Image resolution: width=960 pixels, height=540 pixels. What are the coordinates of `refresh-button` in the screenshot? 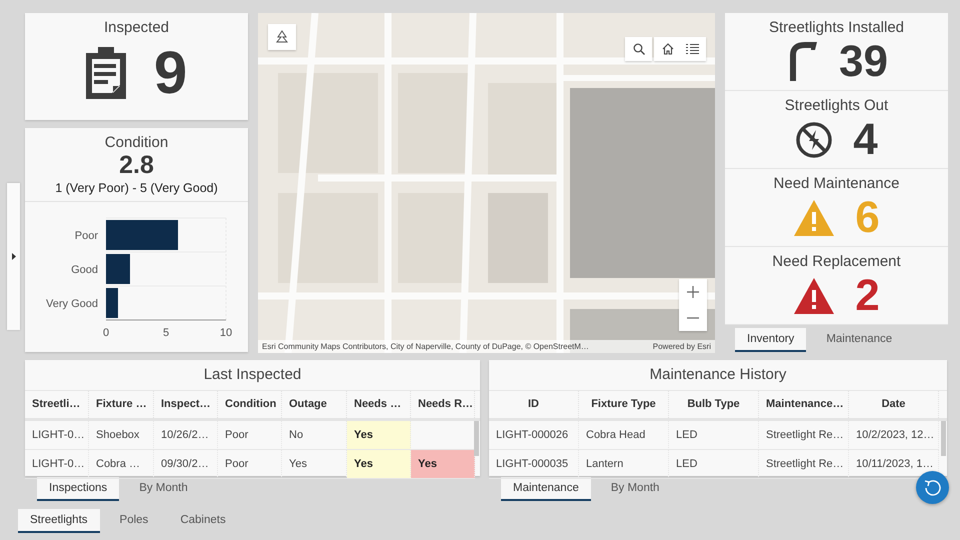 It's located at (932, 487).